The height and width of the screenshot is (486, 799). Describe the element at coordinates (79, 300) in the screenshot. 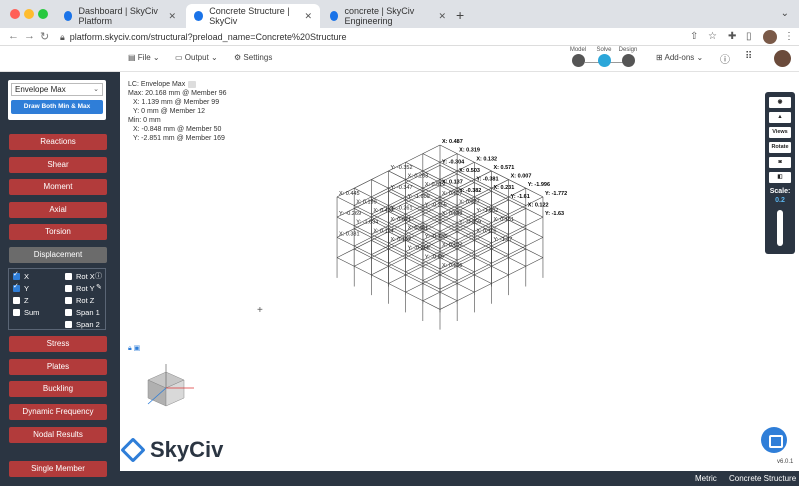

I see `checkbox-rot-z: Rot Z` at that location.